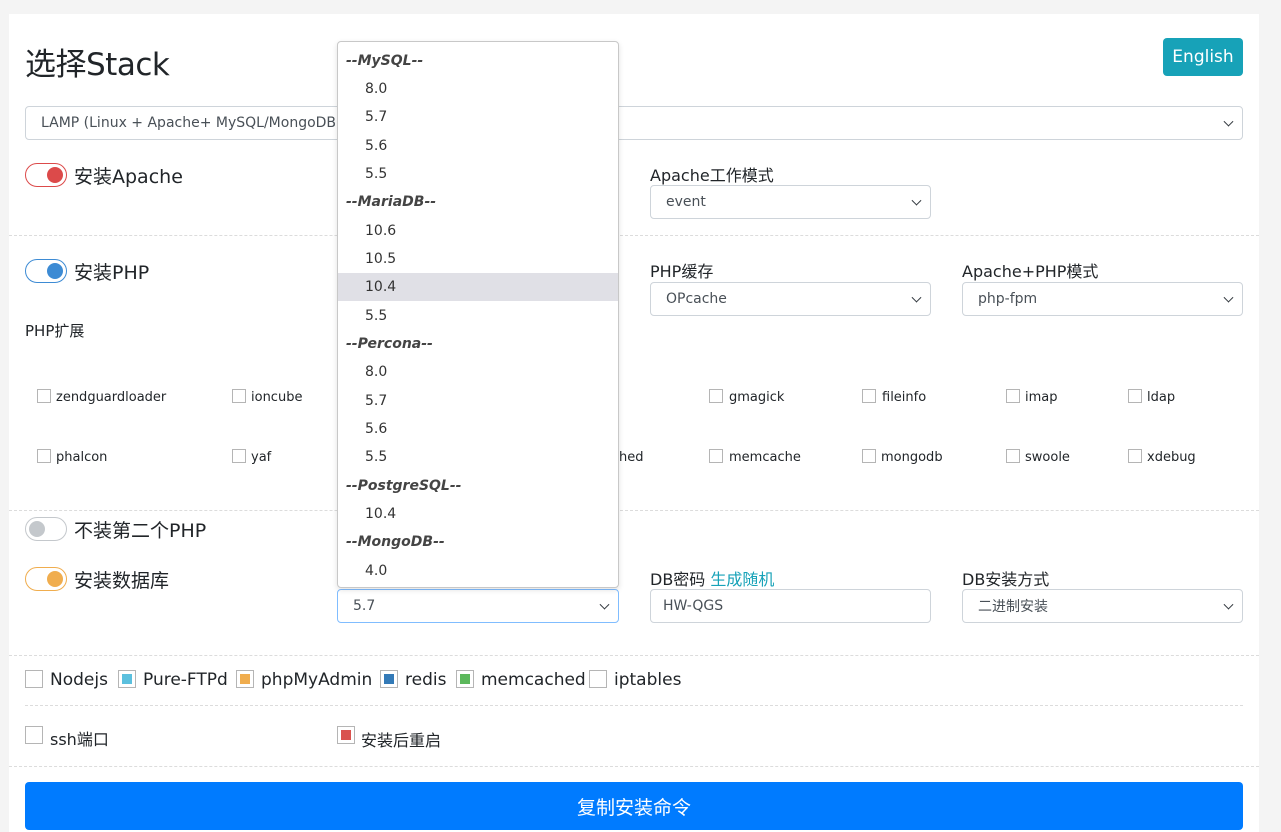  What do you see at coordinates (478, 429) in the screenshot?
I see `option-percona-5.6: 5.6` at bounding box center [478, 429].